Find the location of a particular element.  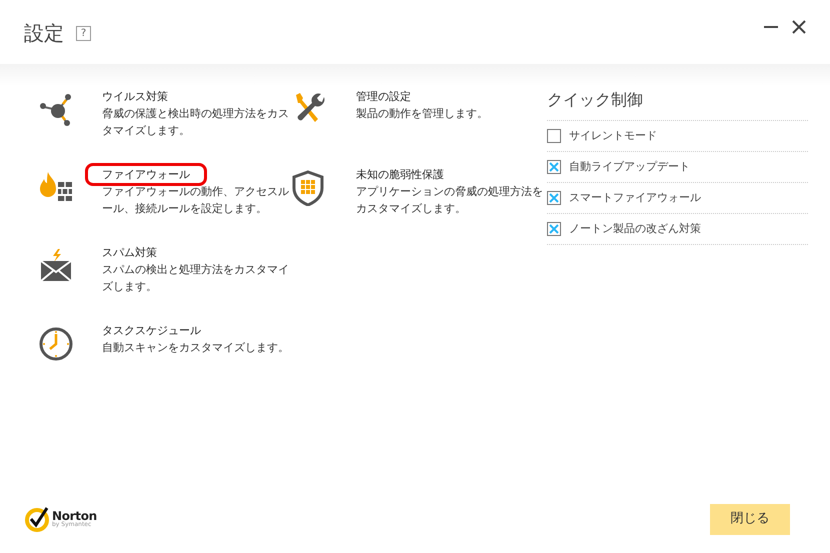

quick-control-option: ノートン製品の改ざん対策 is located at coordinates (677, 229).